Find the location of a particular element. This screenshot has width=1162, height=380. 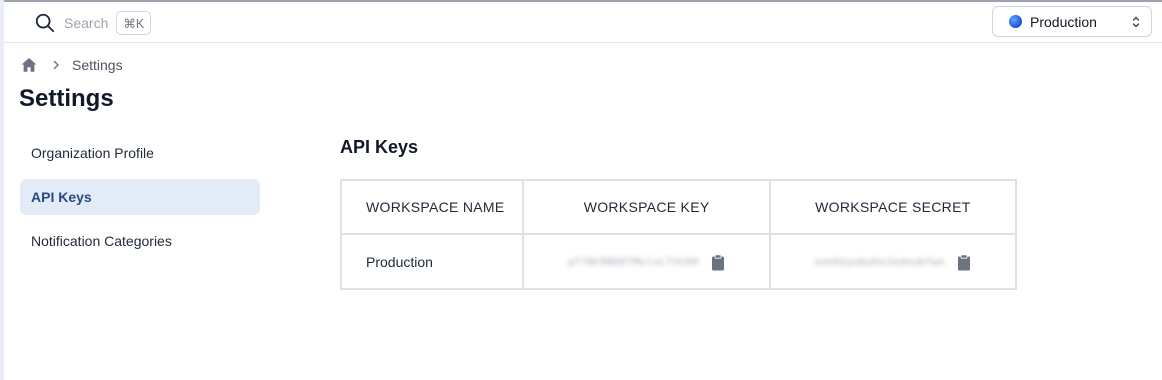

column-header-workspace-name: WORKSPACE NAME is located at coordinates (432, 207).